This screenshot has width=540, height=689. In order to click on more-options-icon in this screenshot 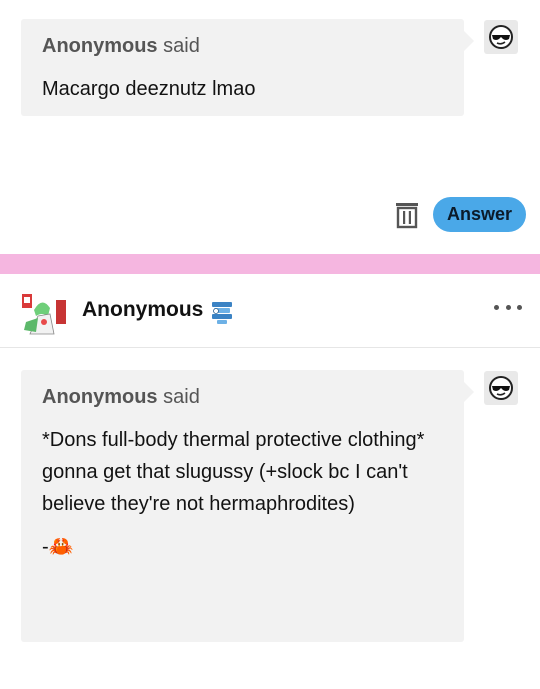, I will do `click(508, 307)`.